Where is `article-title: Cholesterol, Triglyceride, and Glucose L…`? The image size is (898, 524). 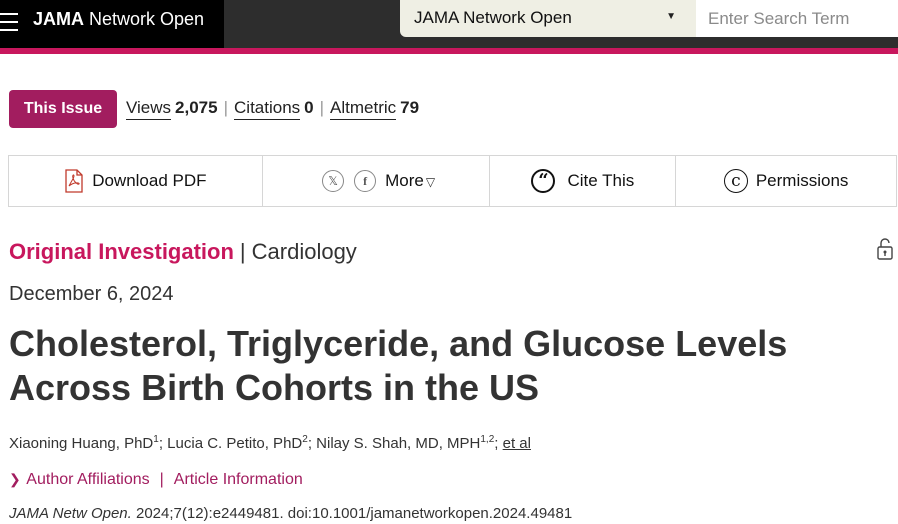 article-title: Cholesterol, Triglyceride, and Glucose L… is located at coordinates (398, 365).